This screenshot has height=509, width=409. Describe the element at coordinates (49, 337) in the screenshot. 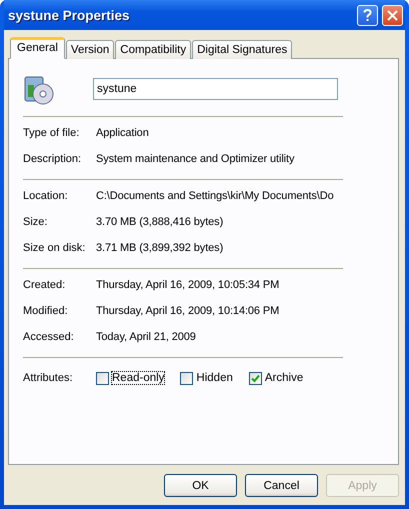

I see `field-label: Accessed:` at that location.